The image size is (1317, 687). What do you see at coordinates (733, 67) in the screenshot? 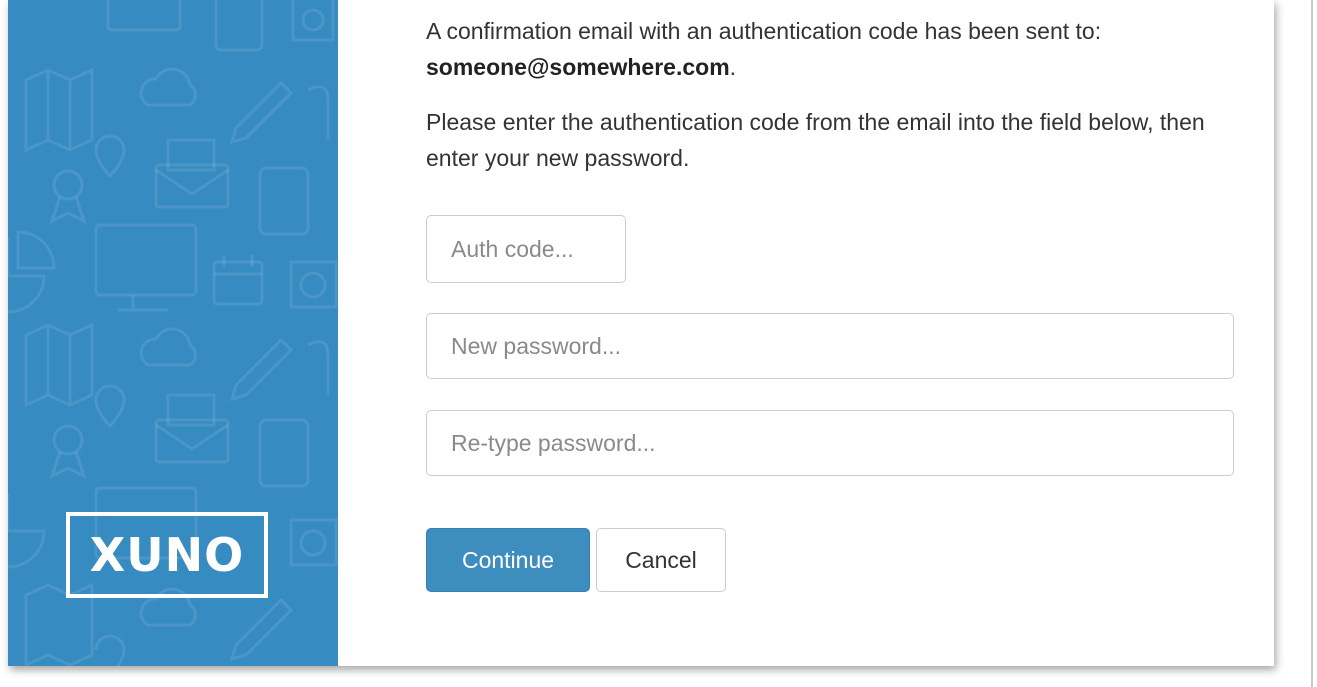
I see `email-period: .` at bounding box center [733, 67].